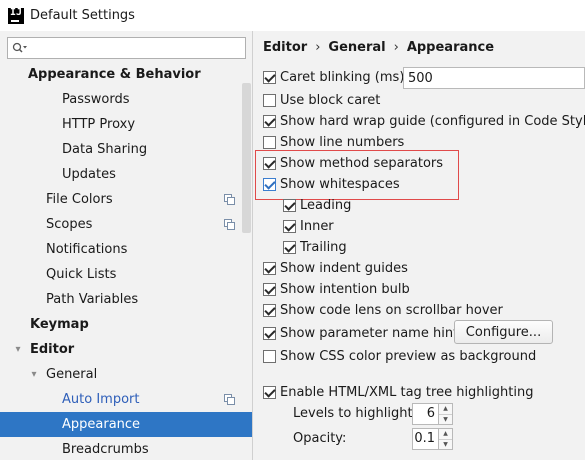 This screenshot has width=585, height=460. I want to click on caret-blinking-input: 500, so click(494, 78).